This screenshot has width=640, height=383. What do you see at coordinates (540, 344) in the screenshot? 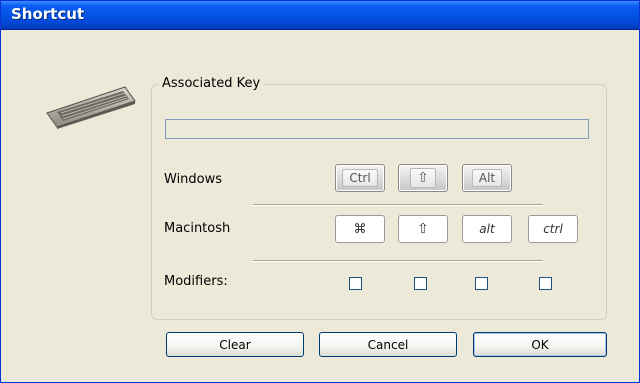
I see `ok-button: OK` at bounding box center [540, 344].